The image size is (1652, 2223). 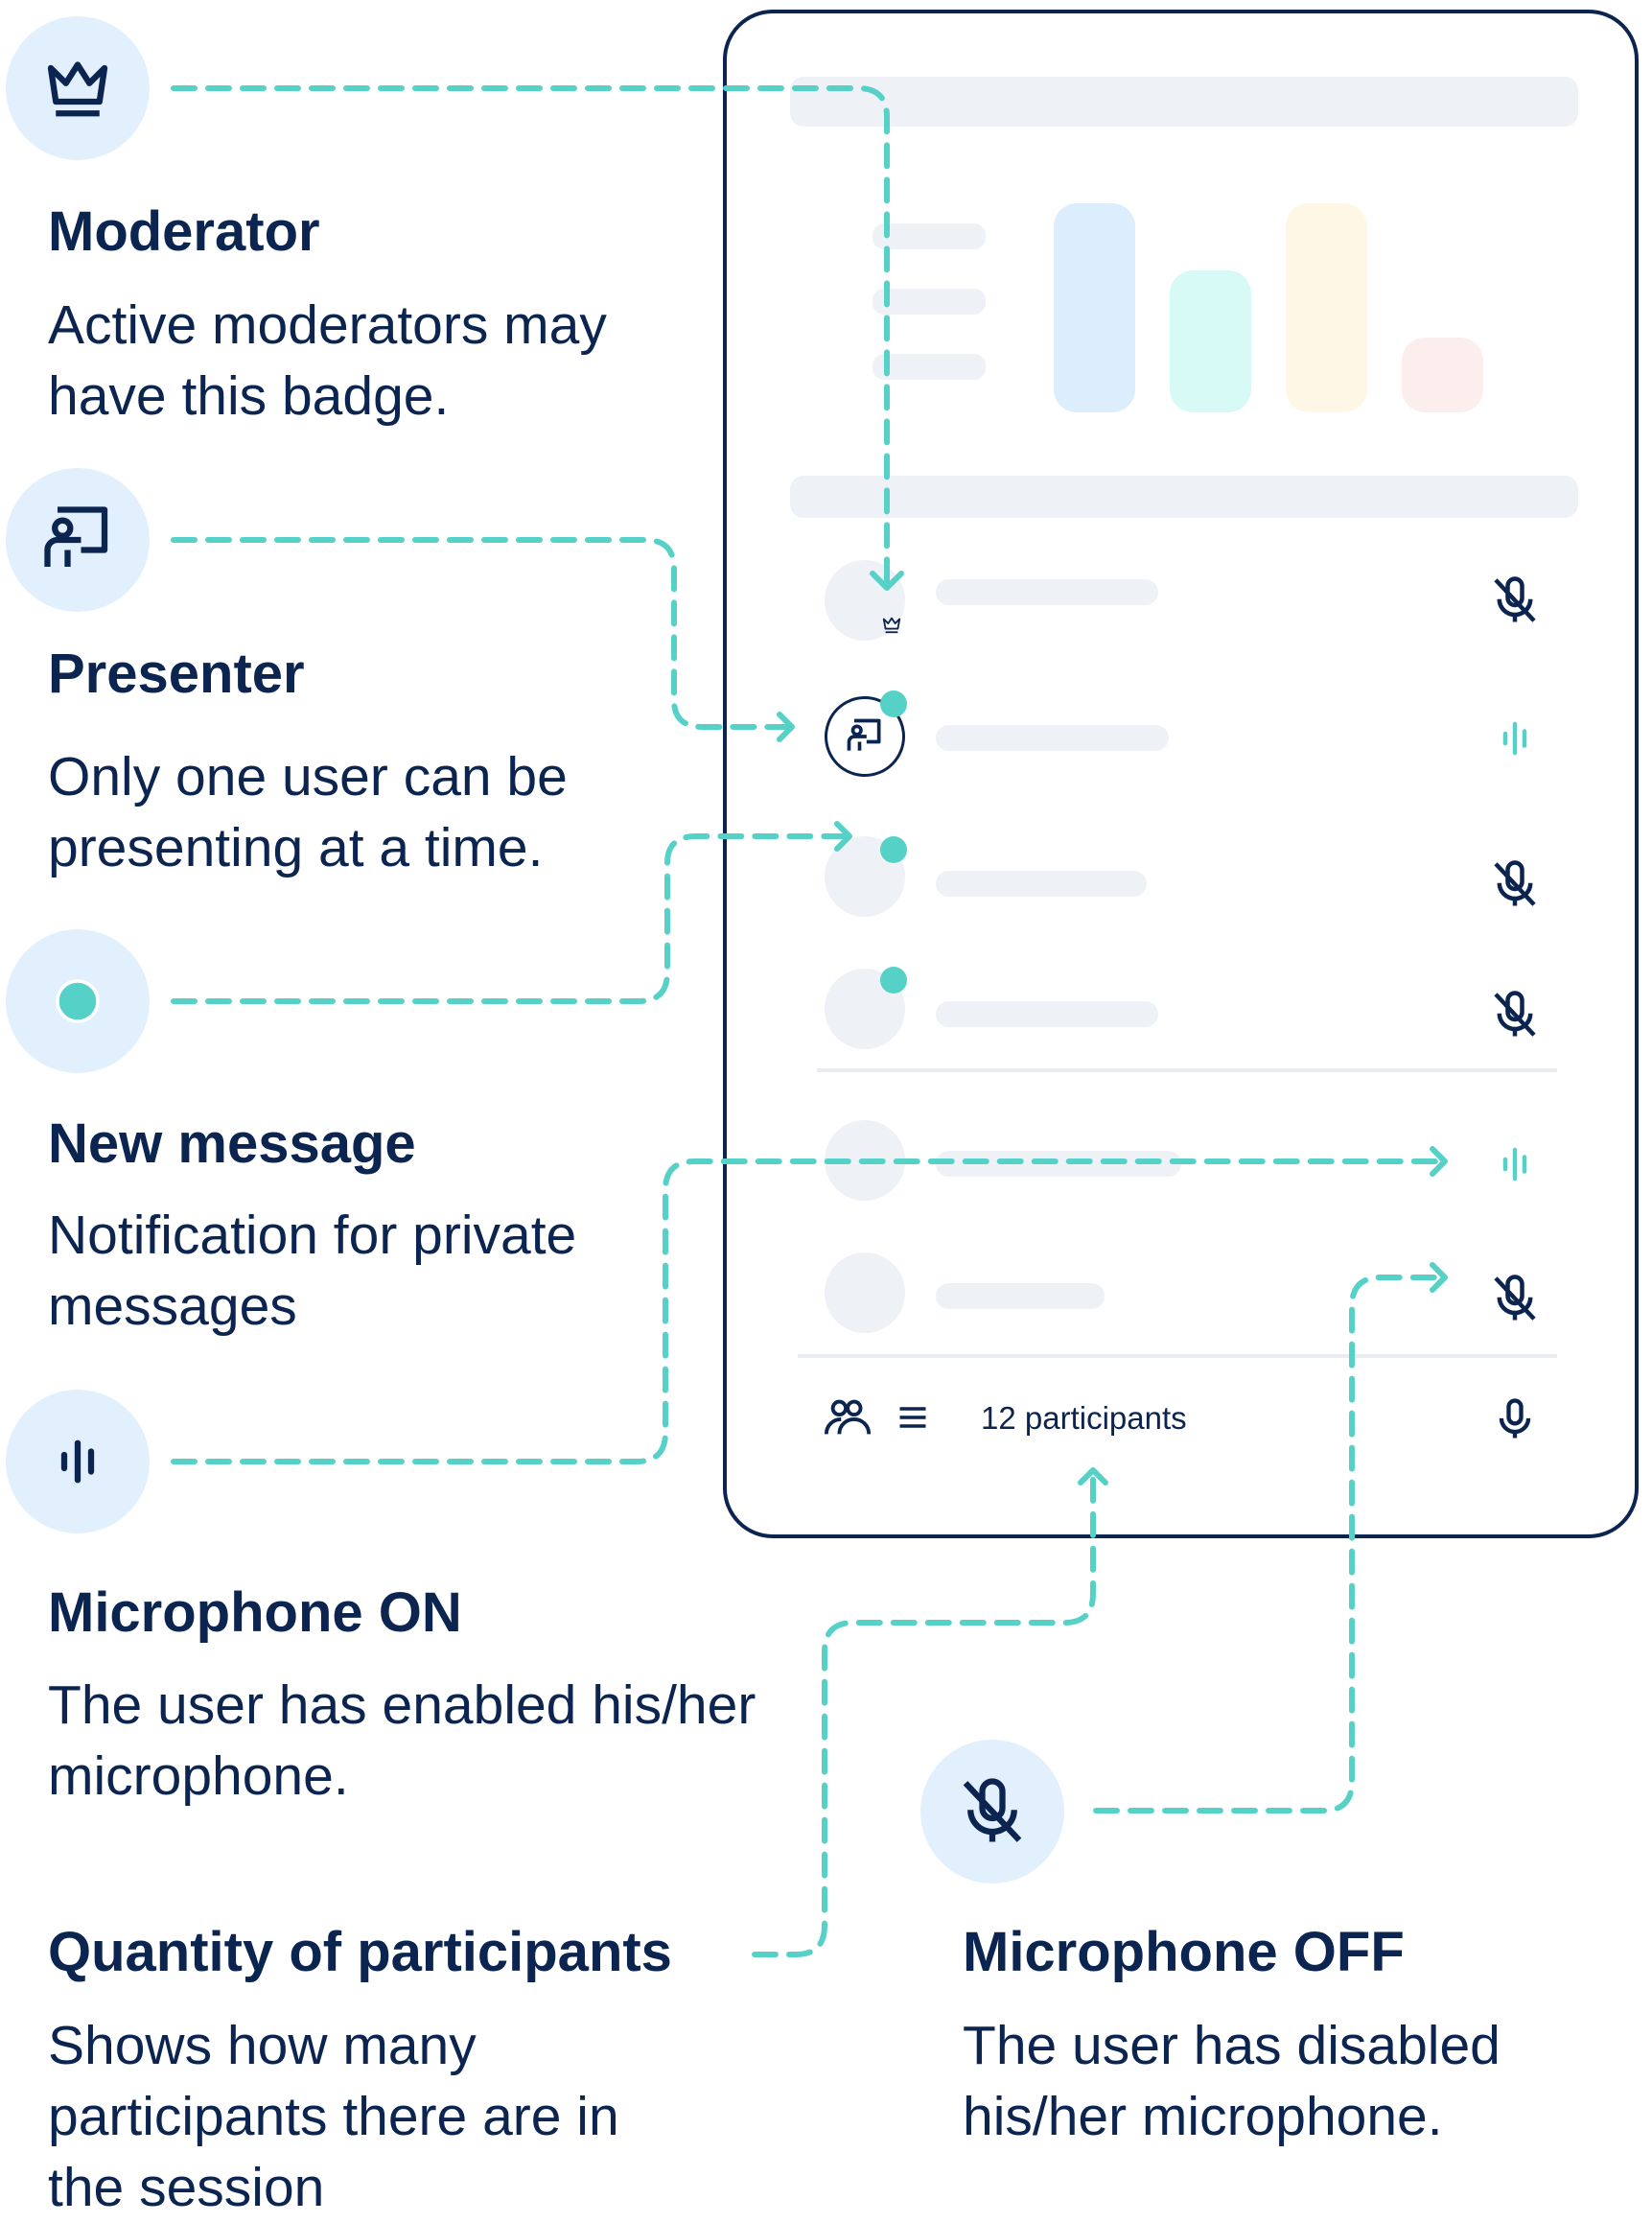 I want to click on presenter-title: Presenter, so click(x=176, y=674).